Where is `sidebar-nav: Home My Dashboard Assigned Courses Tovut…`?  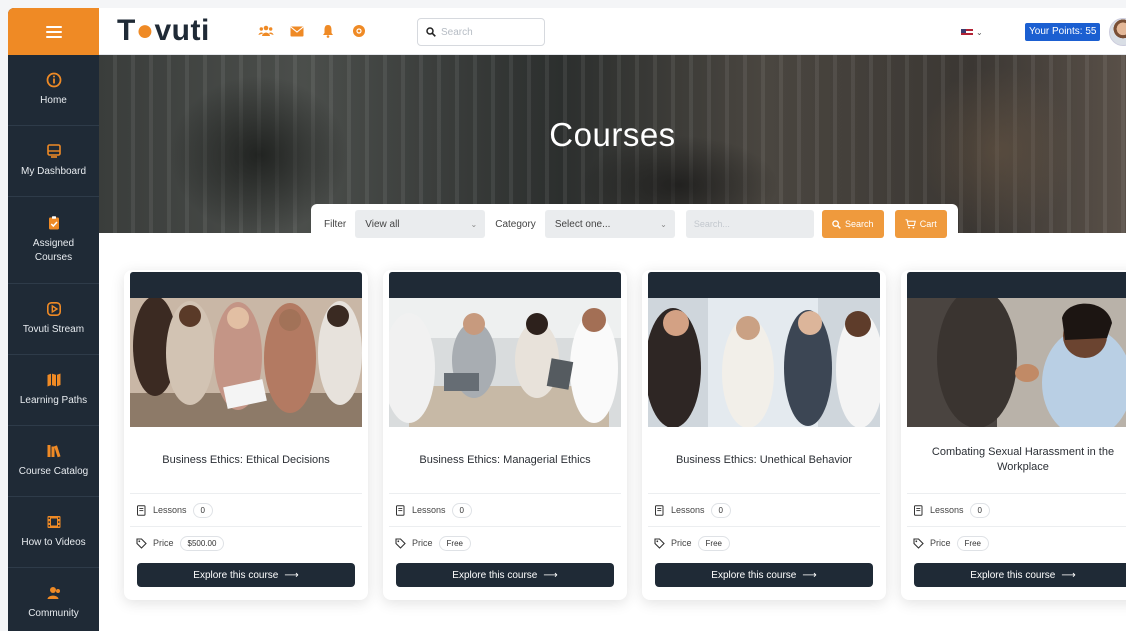 sidebar-nav: Home My Dashboard Assigned Courses Tovut… is located at coordinates (53, 343).